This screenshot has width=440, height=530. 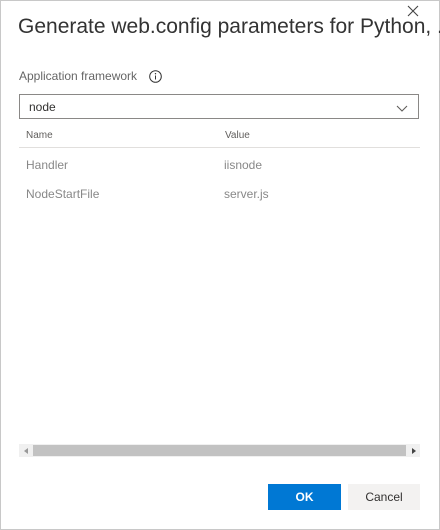 I want to click on dropdown-selected-value: node, so click(x=42, y=106).